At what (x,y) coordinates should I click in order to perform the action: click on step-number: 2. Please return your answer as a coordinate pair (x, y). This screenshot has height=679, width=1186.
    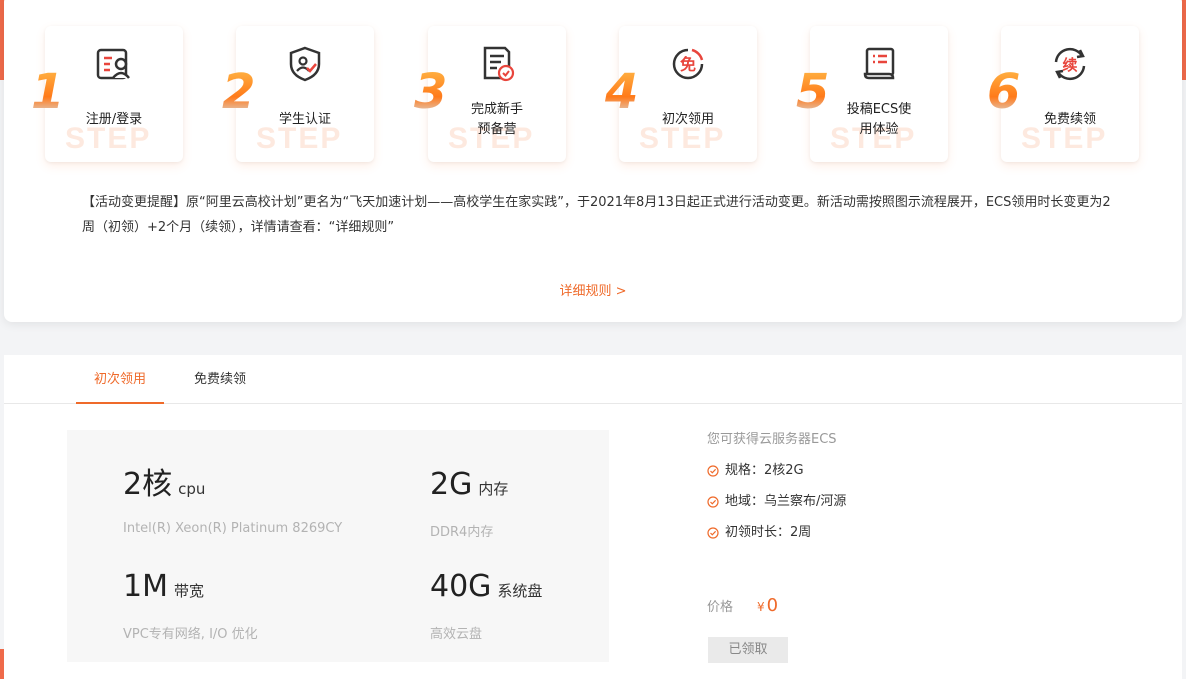
    Looking at the image, I should click on (239, 92).